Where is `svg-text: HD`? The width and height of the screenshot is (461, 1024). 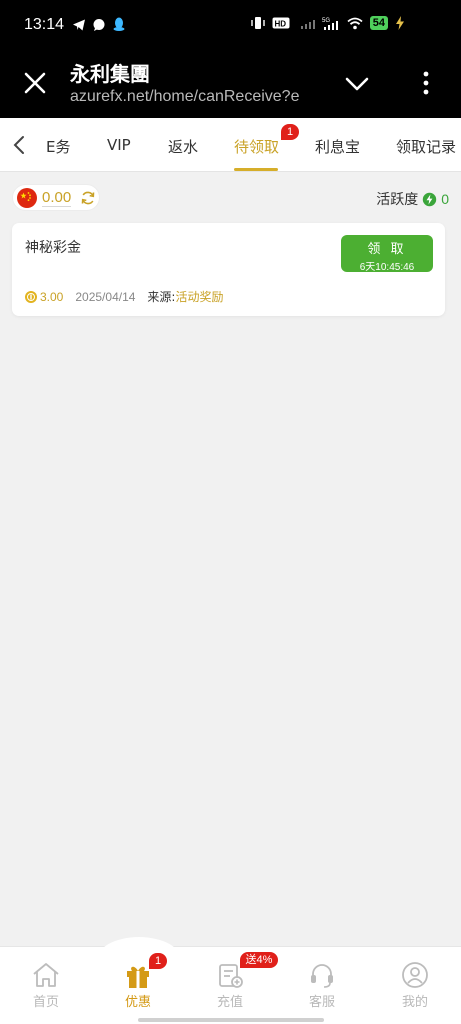 svg-text: HD is located at coordinates (280, 24).